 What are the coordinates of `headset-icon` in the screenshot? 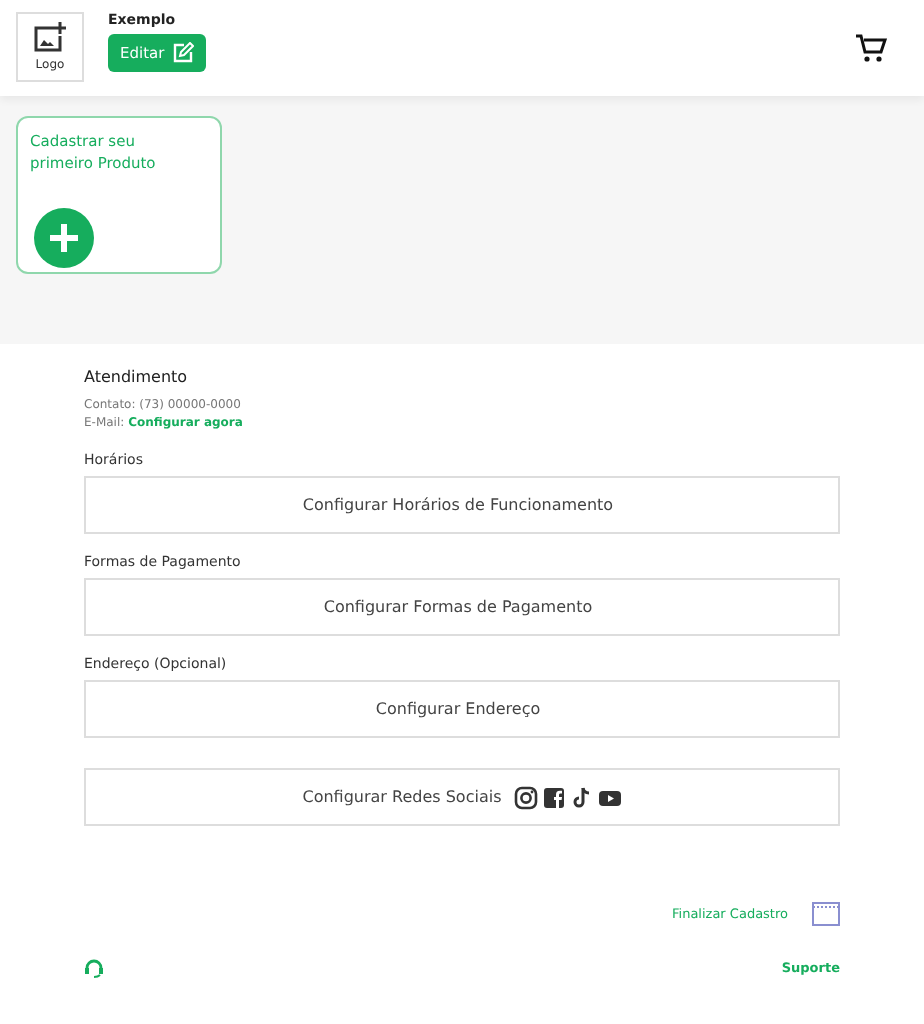 It's located at (94, 968).